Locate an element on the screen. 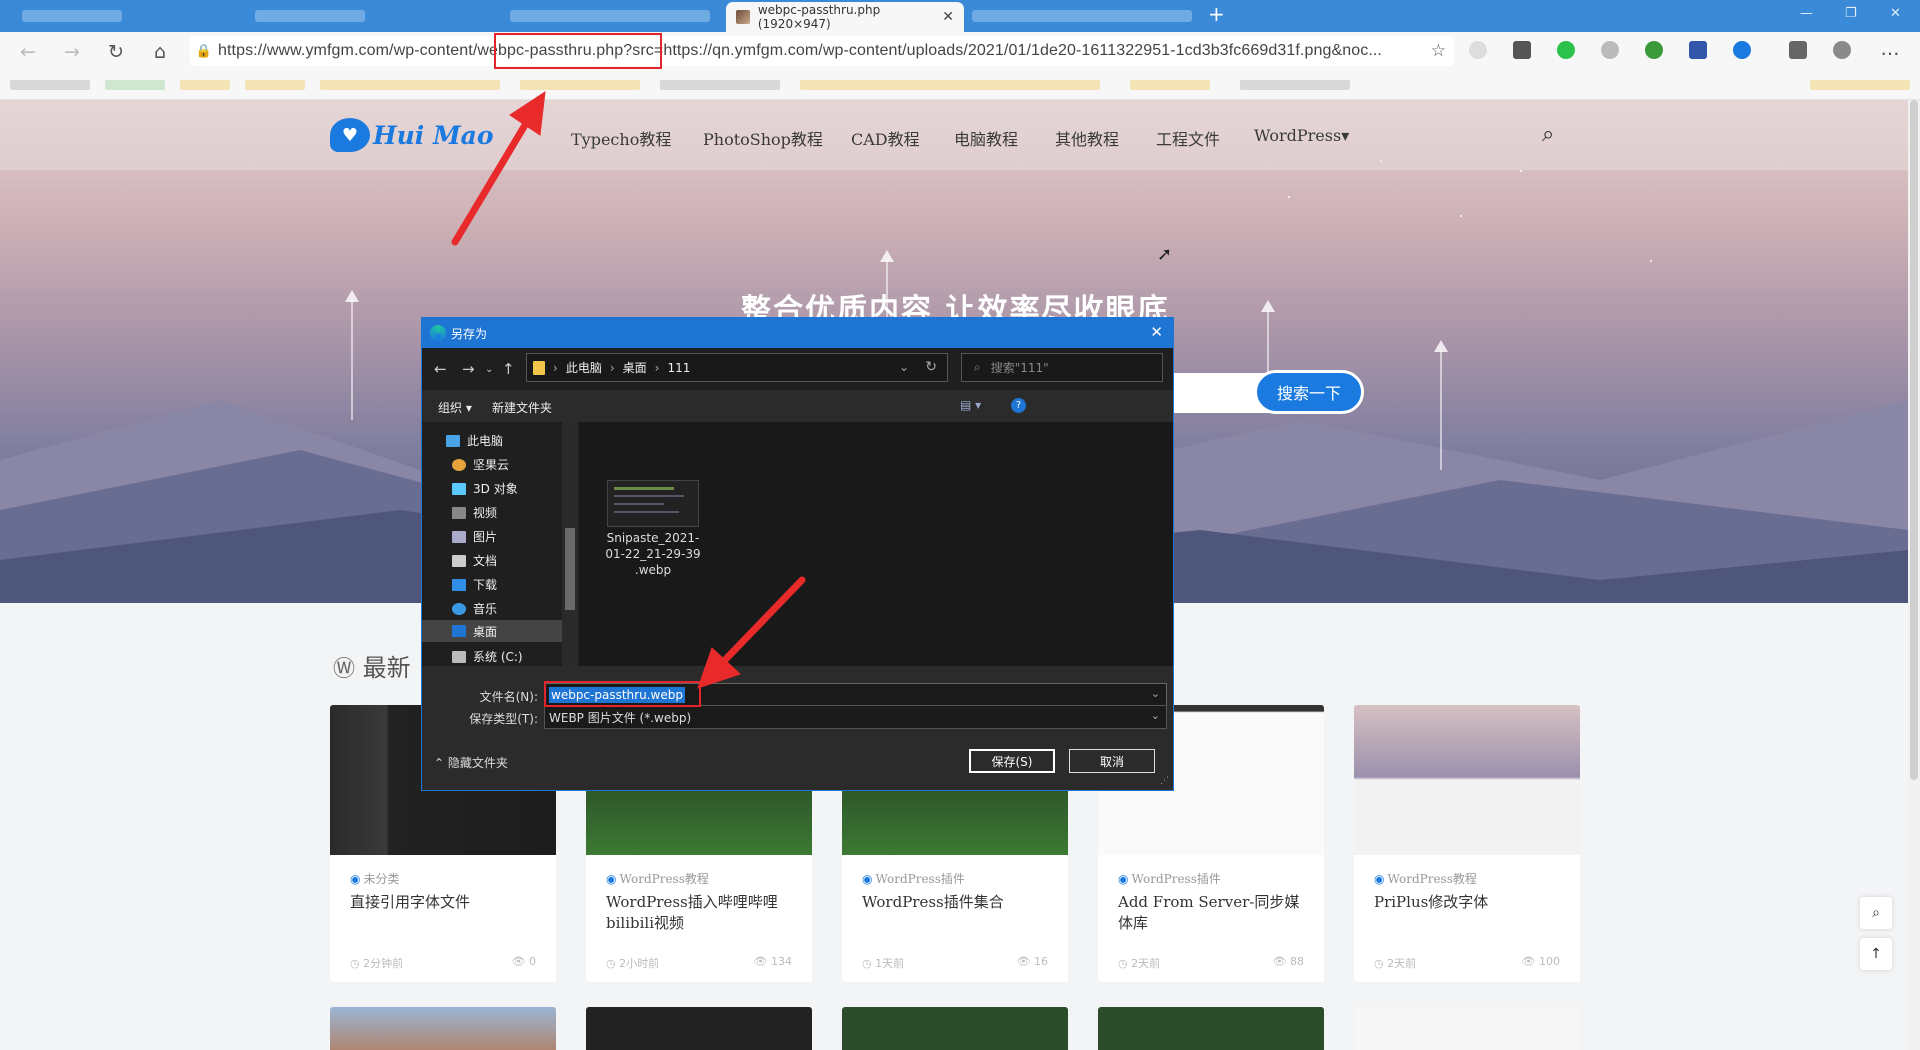  annotation-arrows is located at coordinates (628, 389).